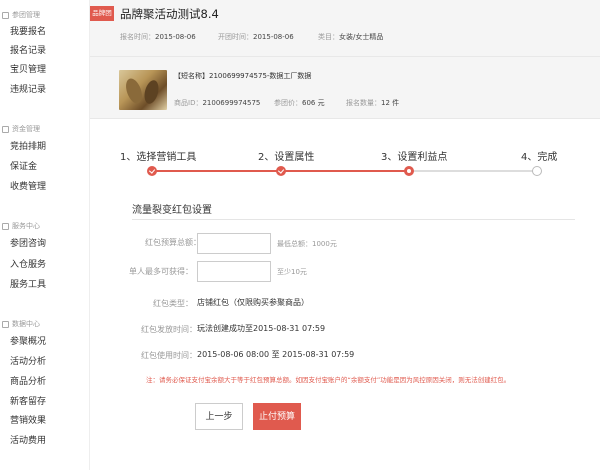 This screenshot has width=600, height=470. What do you see at coordinates (234, 271) in the screenshot?
I see `per-user-input` at bounding box center [234, 271].